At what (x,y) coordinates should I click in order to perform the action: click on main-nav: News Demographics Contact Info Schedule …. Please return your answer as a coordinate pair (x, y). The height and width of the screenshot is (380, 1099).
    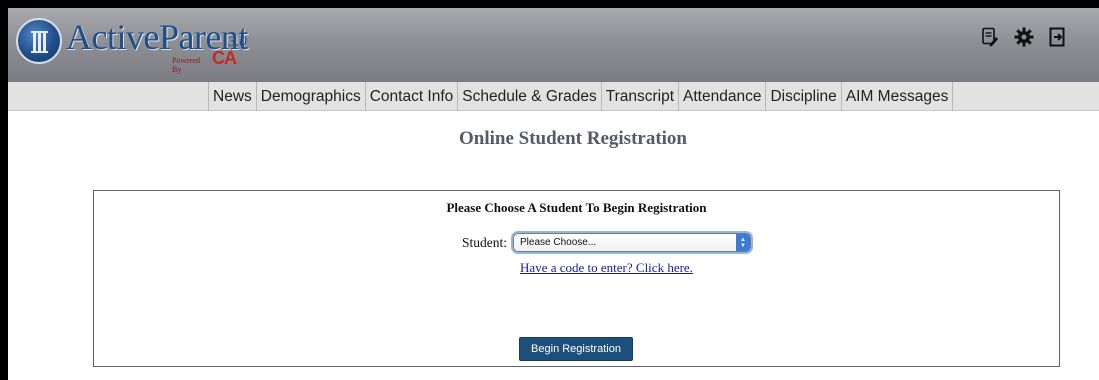
    Looking at the image, I should click on (581, 96).